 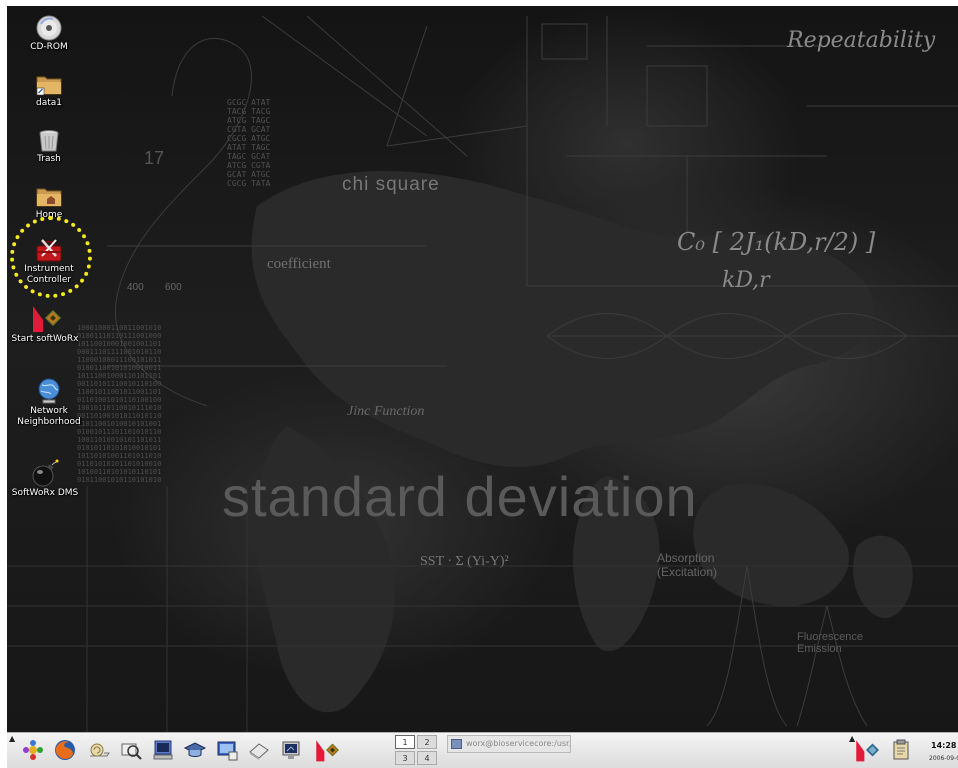 What do you see at coordinates (405, 758) in the screenshot?
I see `pager-desktop-3: 3` at bounding box center [405, 758].